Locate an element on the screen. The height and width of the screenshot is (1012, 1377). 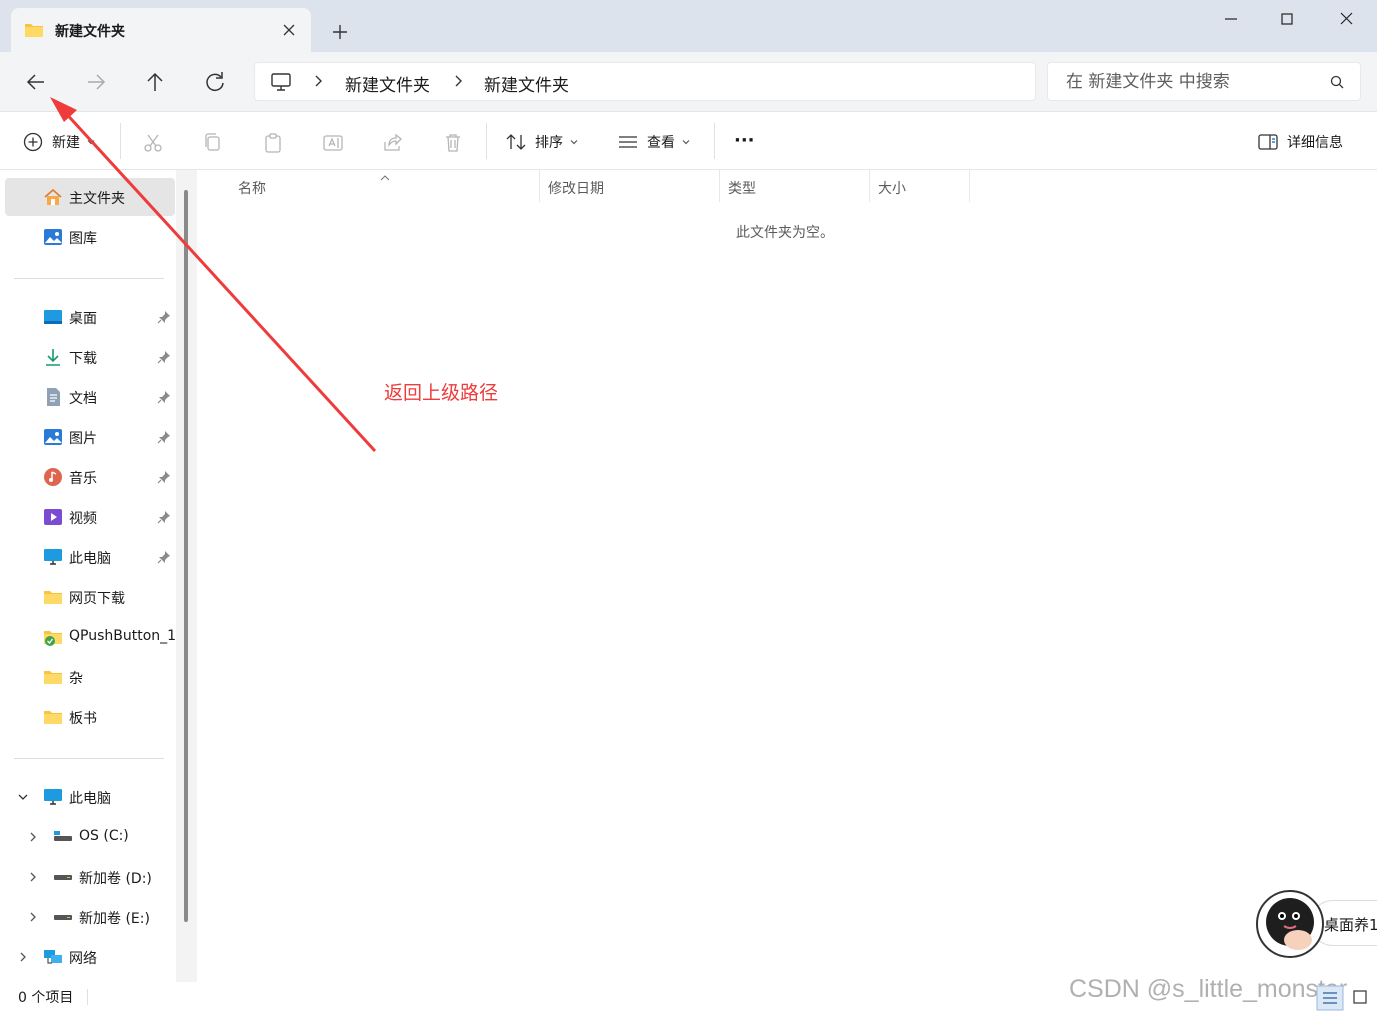
avatar is located at coordinates (1290, 924).